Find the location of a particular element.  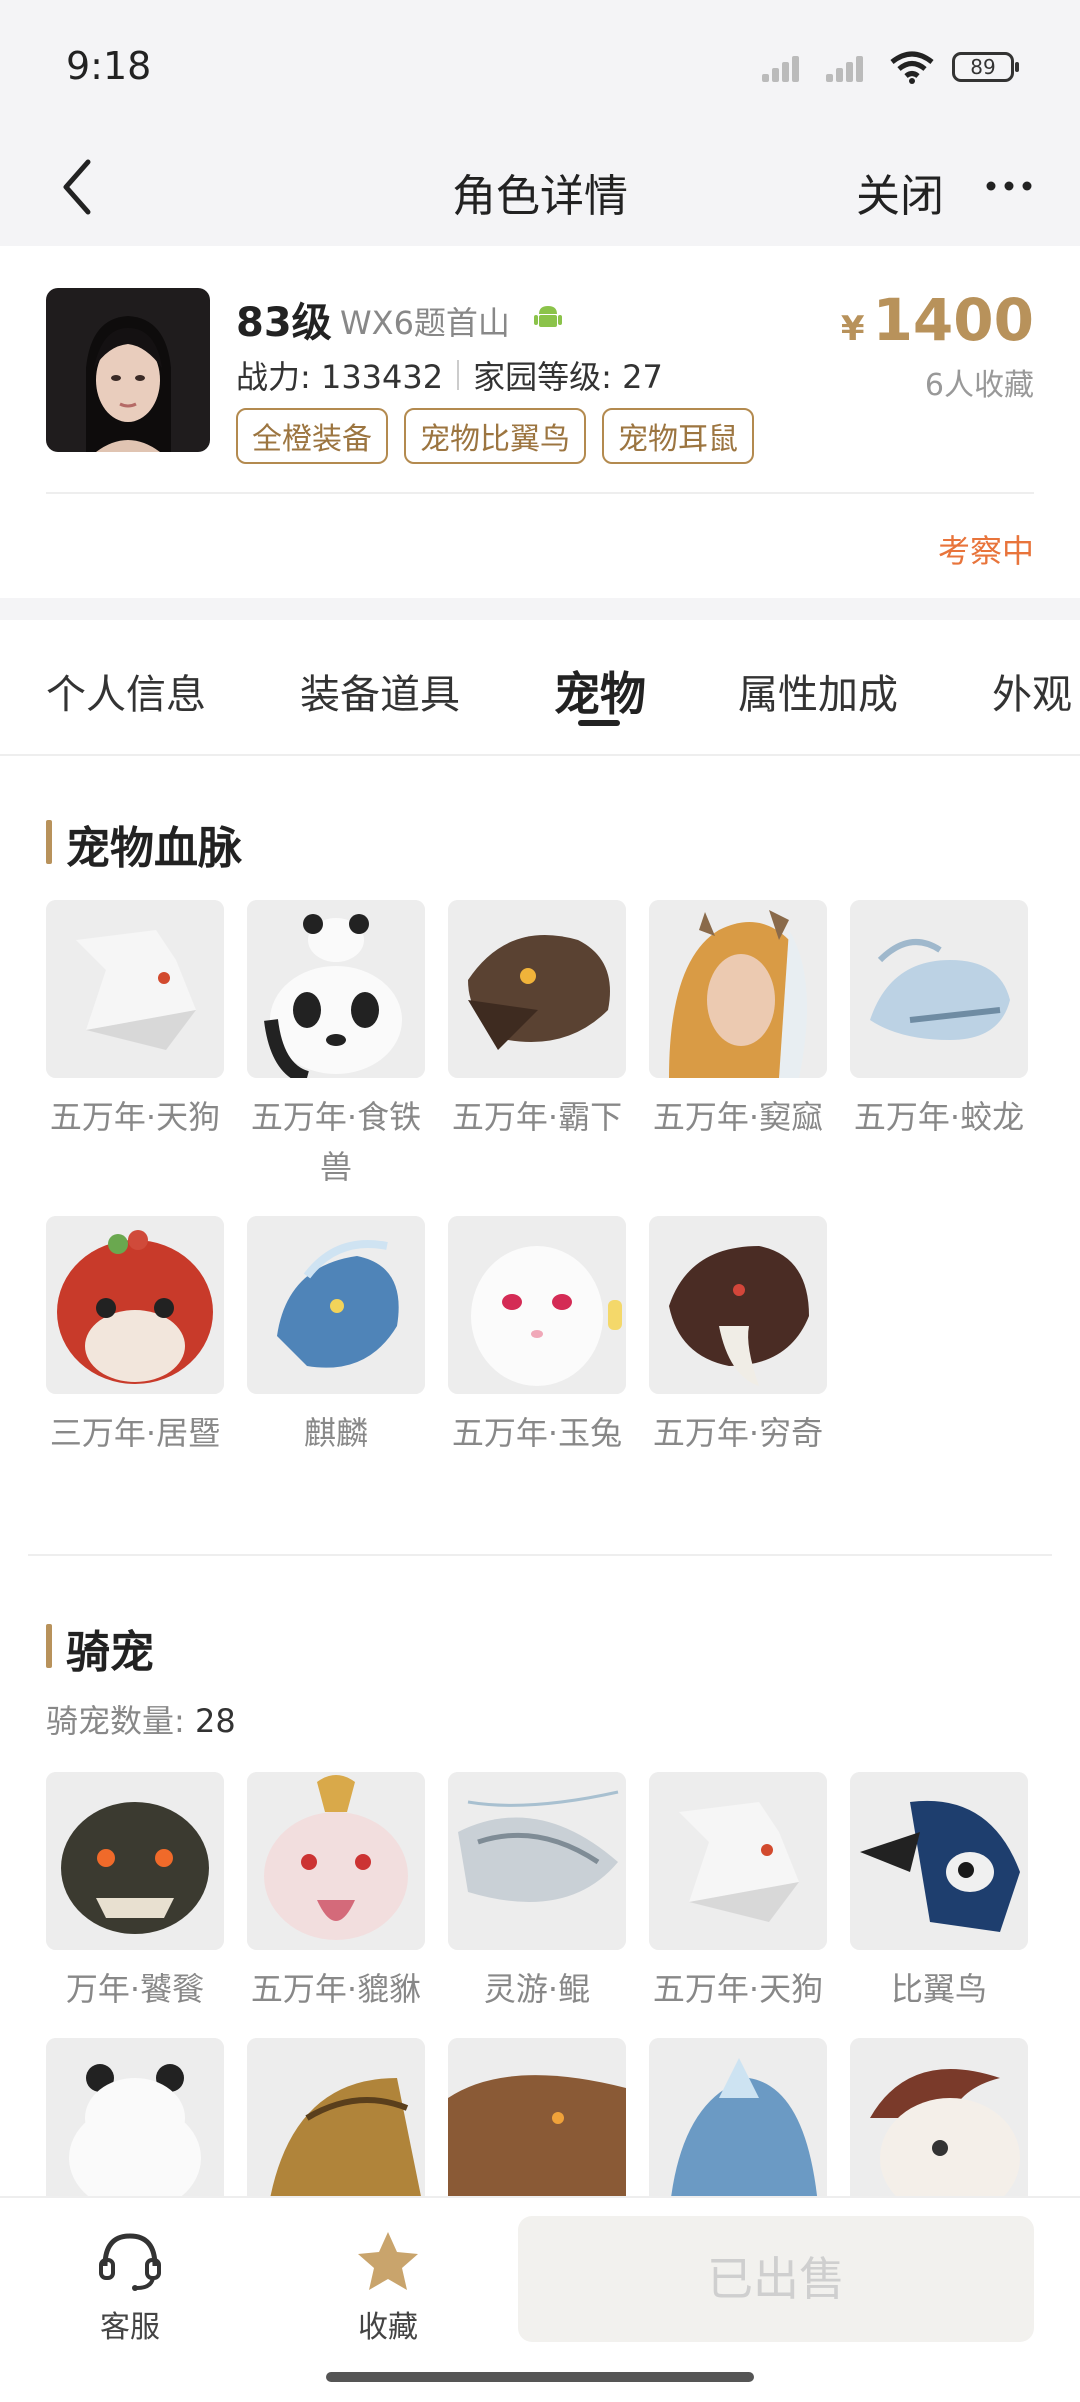

home-level: 家园等级: 27 is located at coordinates (568, 377).